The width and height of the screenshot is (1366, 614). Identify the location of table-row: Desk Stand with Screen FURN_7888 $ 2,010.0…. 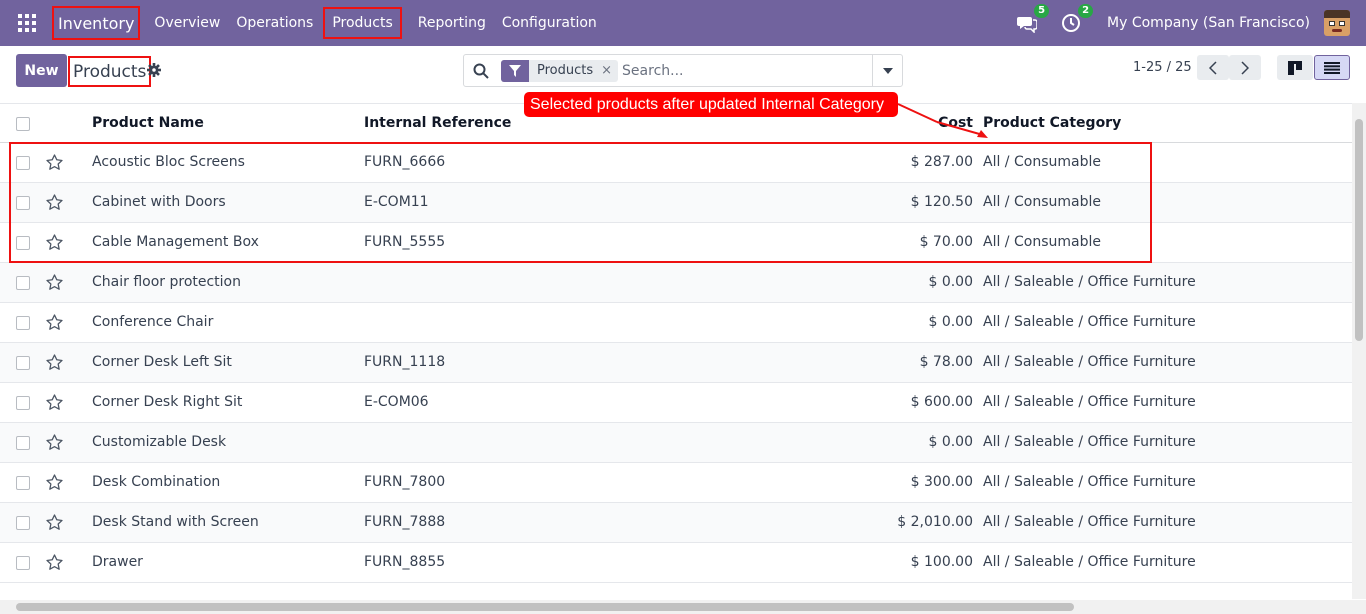
(676, 523).